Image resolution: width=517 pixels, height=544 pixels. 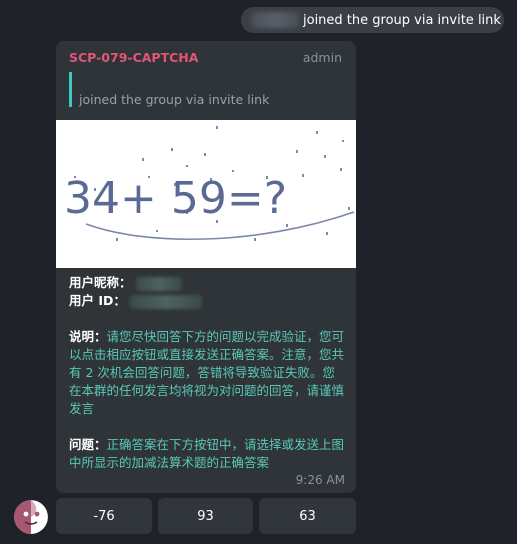 I want to click on blurred-user-name, so click(x=275, y=20).